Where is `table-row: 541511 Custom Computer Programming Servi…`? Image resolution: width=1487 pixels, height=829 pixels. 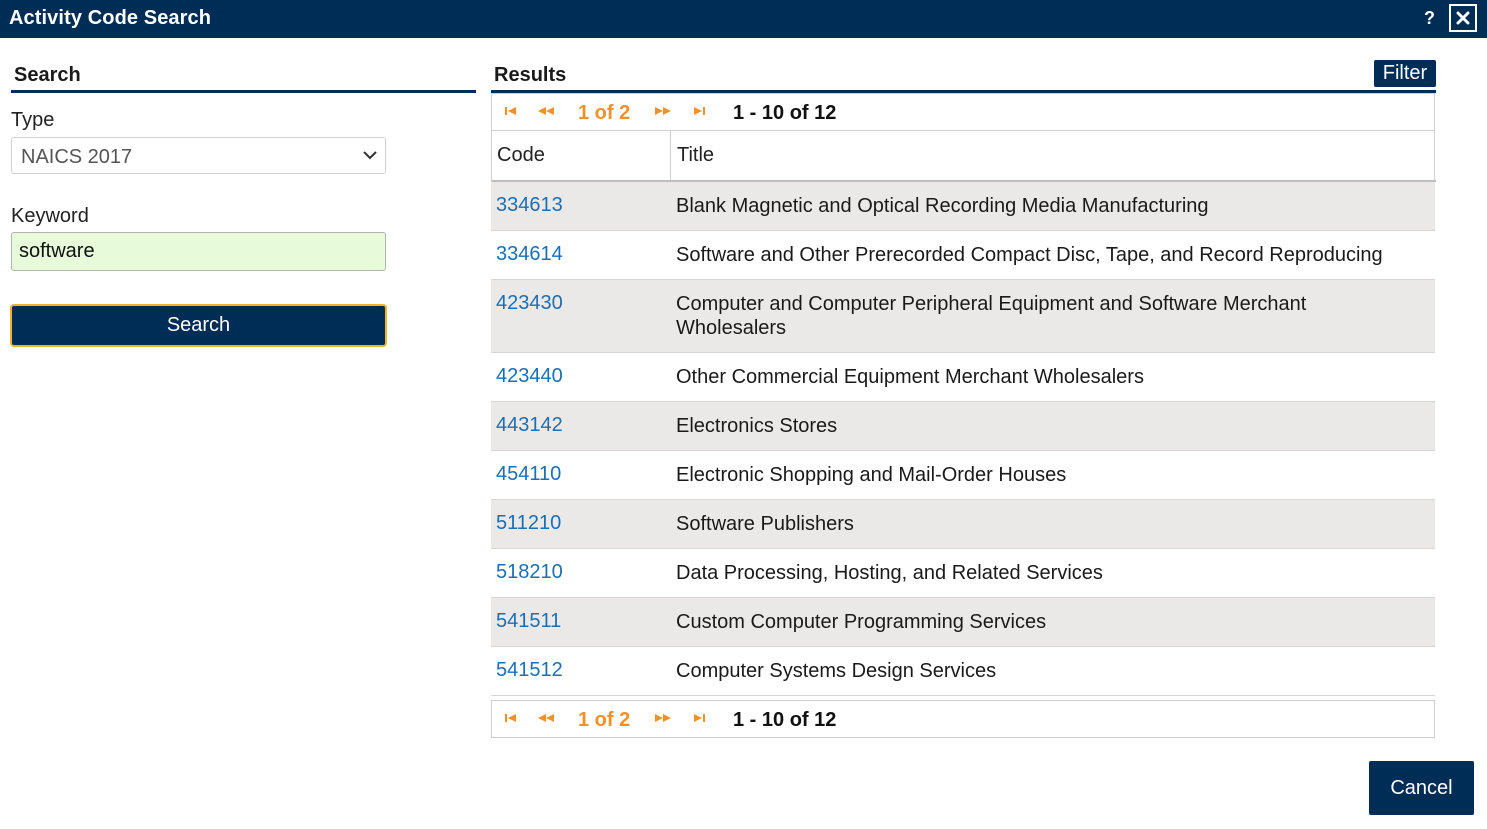 table-row: 541511 Custom Computer Programming Servi… is located at coordinates (963, 622).